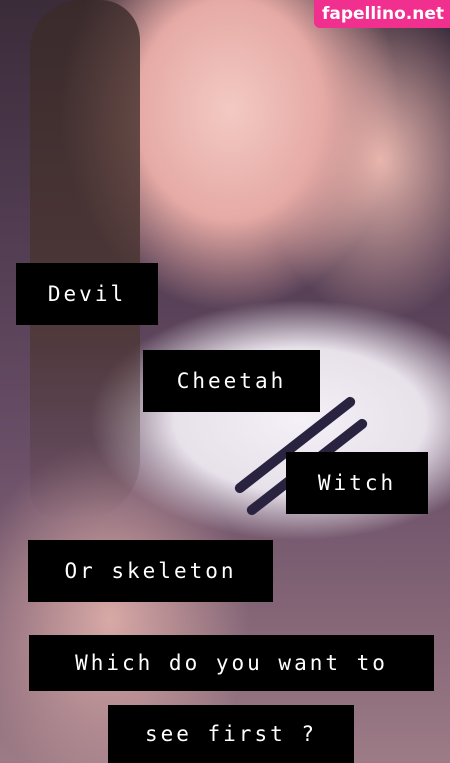  What do you see at coordinates (87, 294) in the screenshot?
I see `caption-devil: Devil` at bounding box center [87, 294].